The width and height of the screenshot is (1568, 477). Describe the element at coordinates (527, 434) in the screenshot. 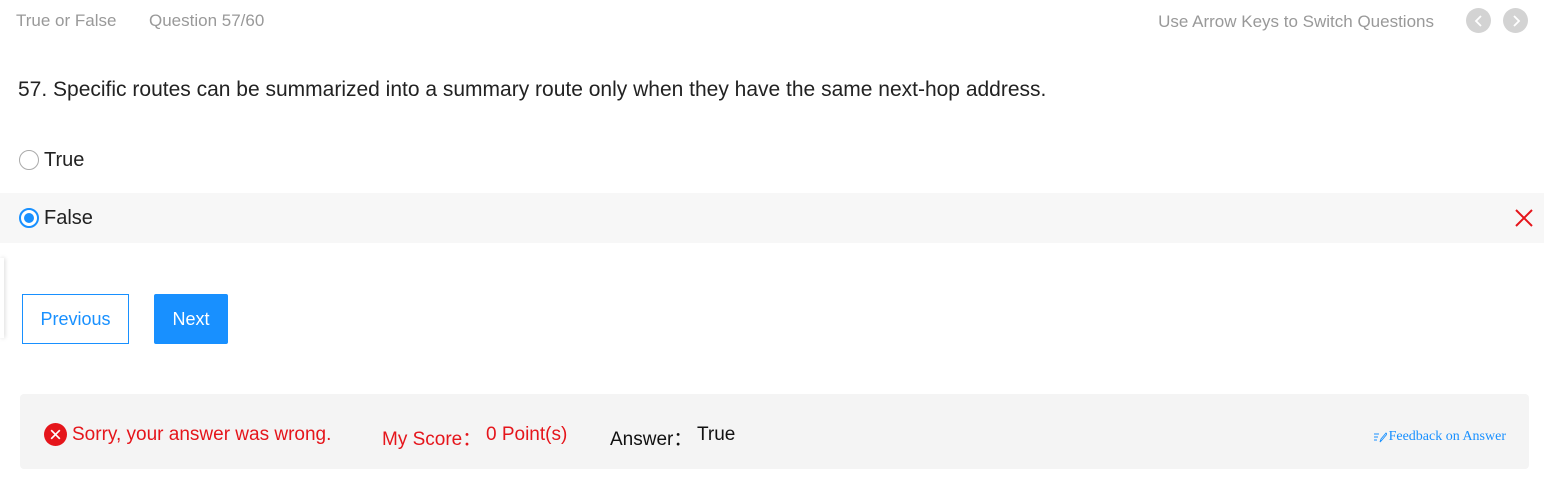

I see `score-value: 0 Point(s)` at that location.